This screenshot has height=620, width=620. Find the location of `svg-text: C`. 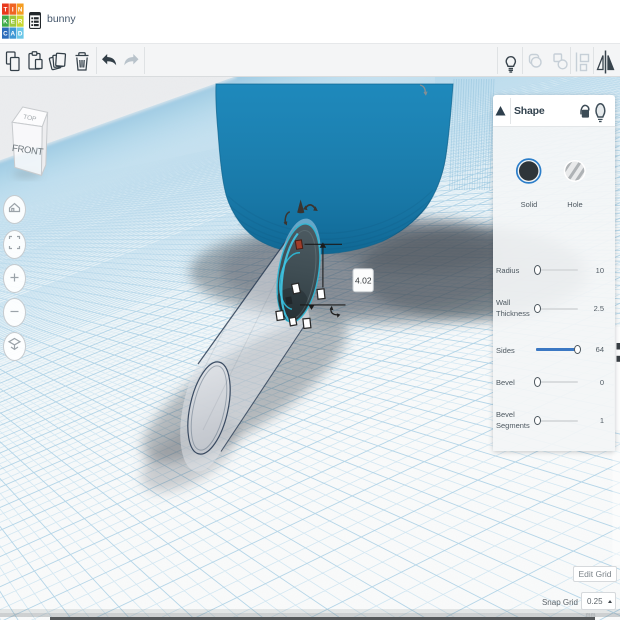

svg-text: C is located at coordinates (5, 34).